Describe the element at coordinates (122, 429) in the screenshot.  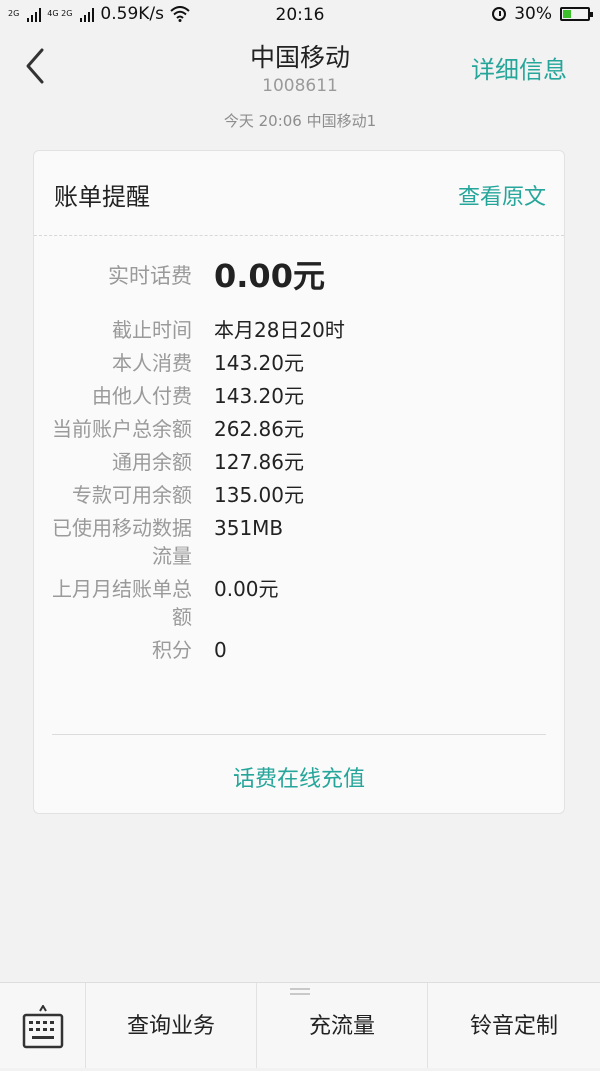
I see `row-label: 当前账户总余额` at that location.